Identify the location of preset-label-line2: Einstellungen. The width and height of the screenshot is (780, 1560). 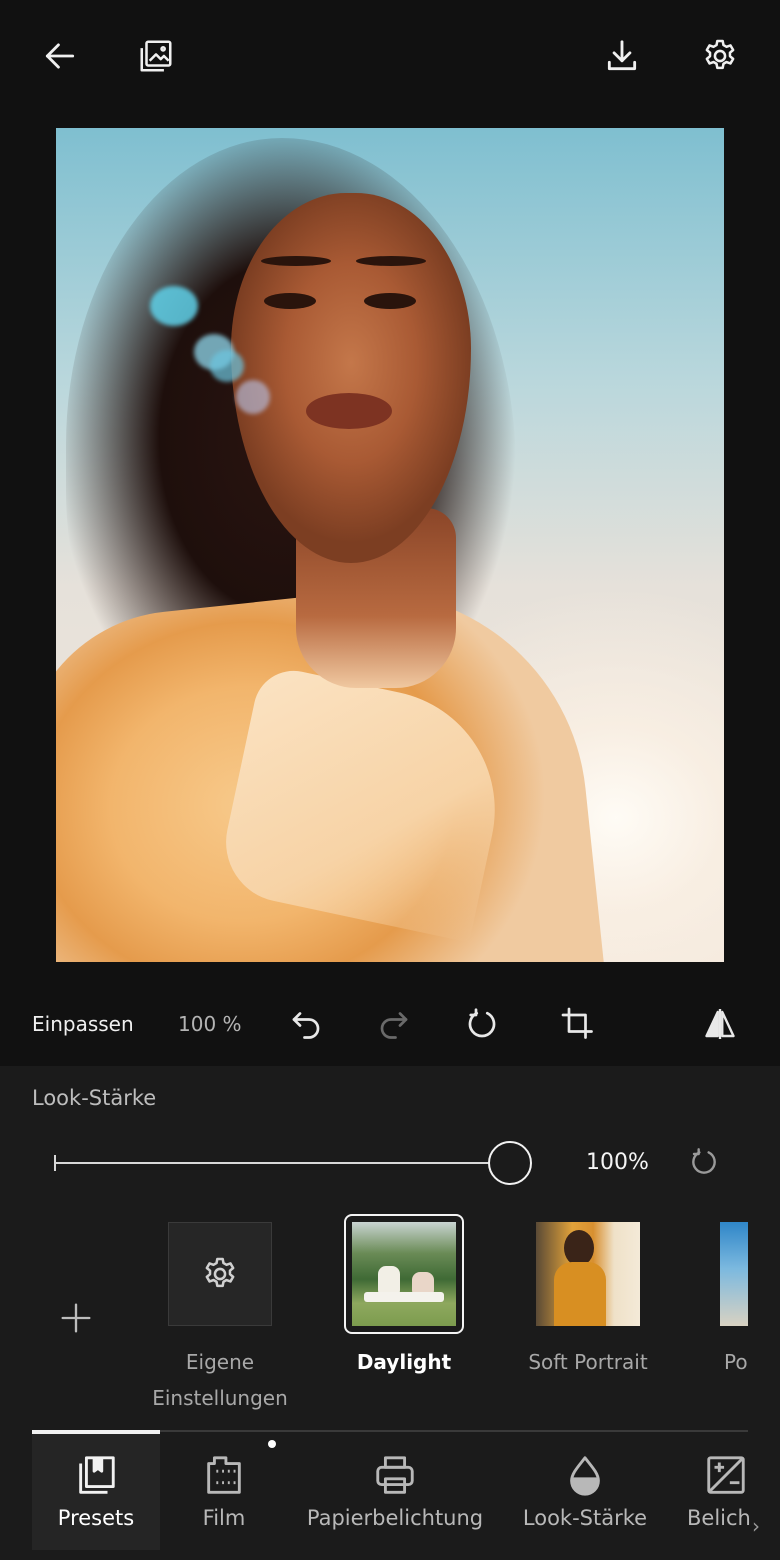
(220, 1398).